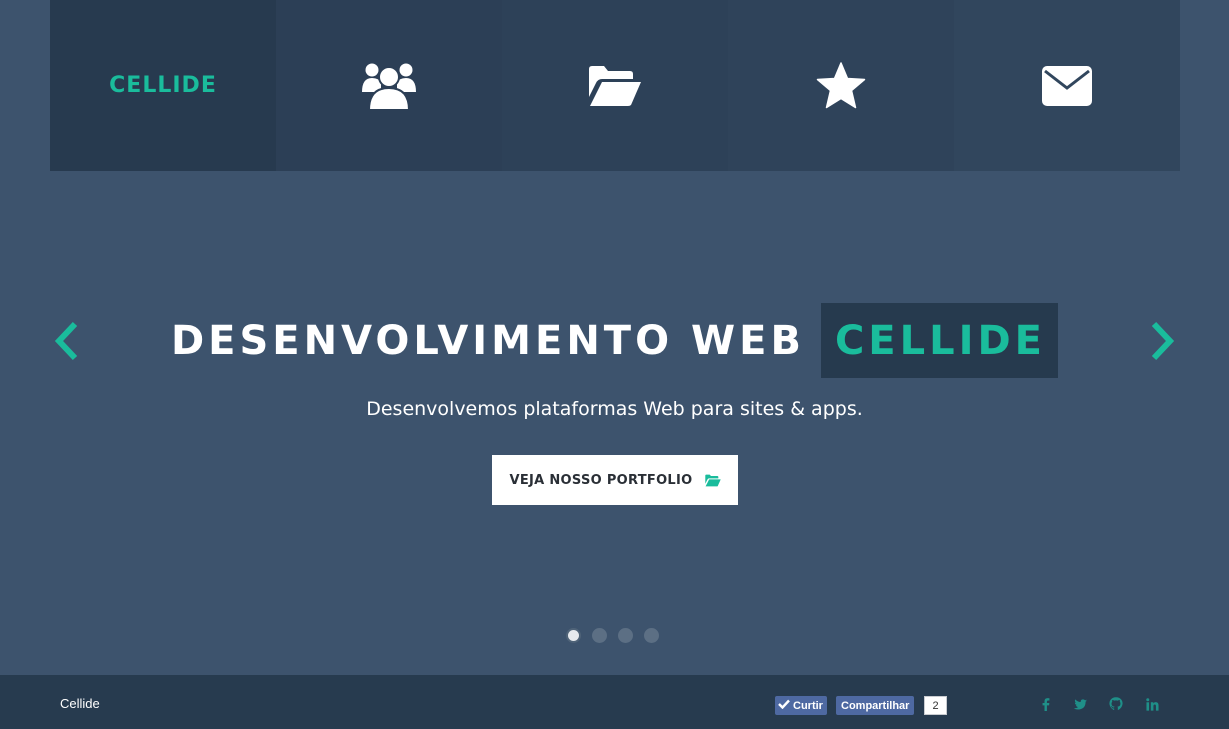 The width and height of the screenshot is (1229, 729). What do you see at coordinates (487, 340) in the screenshot?
I see `headline-main: DESENVOLVIMENTO WEB` at bounding box center [487, 340].